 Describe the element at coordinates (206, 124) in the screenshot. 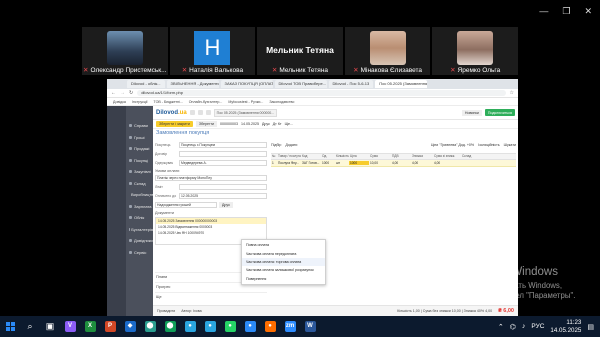

I see `save-button: Зберегти` at that location.